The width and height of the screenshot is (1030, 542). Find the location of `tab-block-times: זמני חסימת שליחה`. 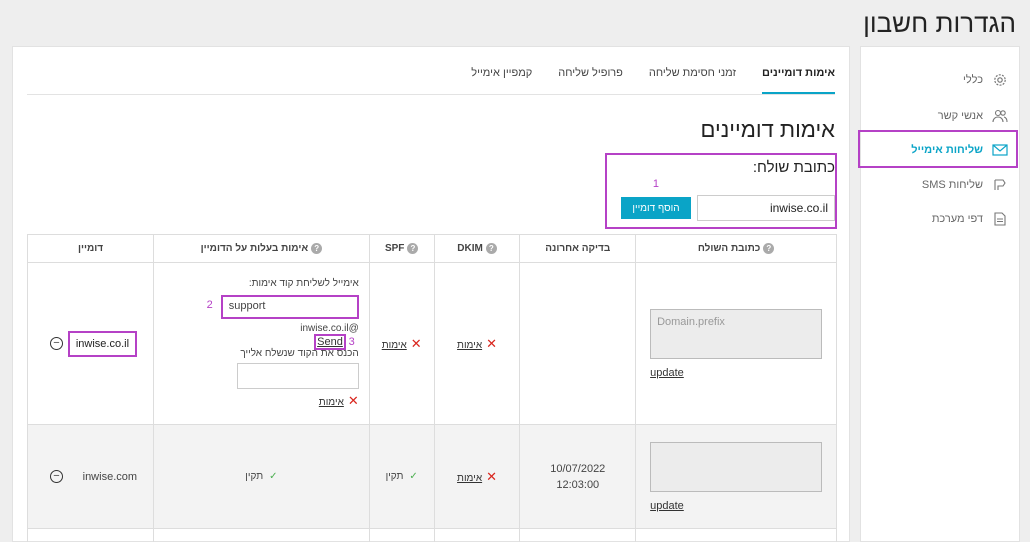

tab-block-times: זמני חסימת שליחה is located at coordinates (692, 80).